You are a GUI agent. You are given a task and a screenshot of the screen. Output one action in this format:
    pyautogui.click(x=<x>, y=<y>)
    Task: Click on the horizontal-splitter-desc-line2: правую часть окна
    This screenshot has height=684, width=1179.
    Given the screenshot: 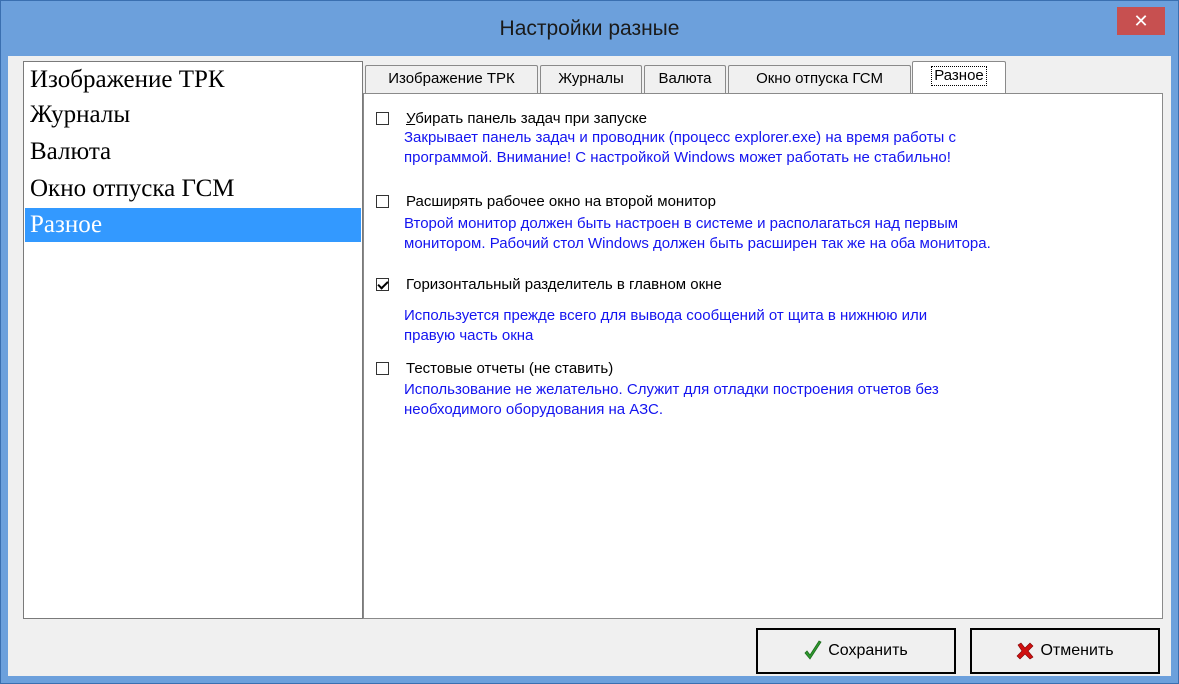 What is the action you would take?
    pyautogui.click(x=469, y=335)
    